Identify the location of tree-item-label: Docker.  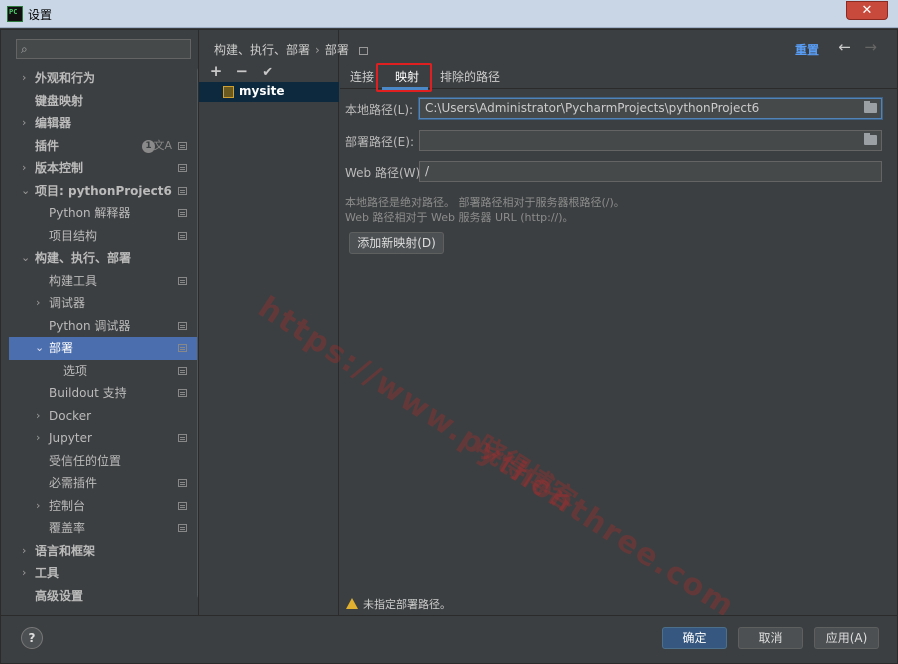
(70, 415).